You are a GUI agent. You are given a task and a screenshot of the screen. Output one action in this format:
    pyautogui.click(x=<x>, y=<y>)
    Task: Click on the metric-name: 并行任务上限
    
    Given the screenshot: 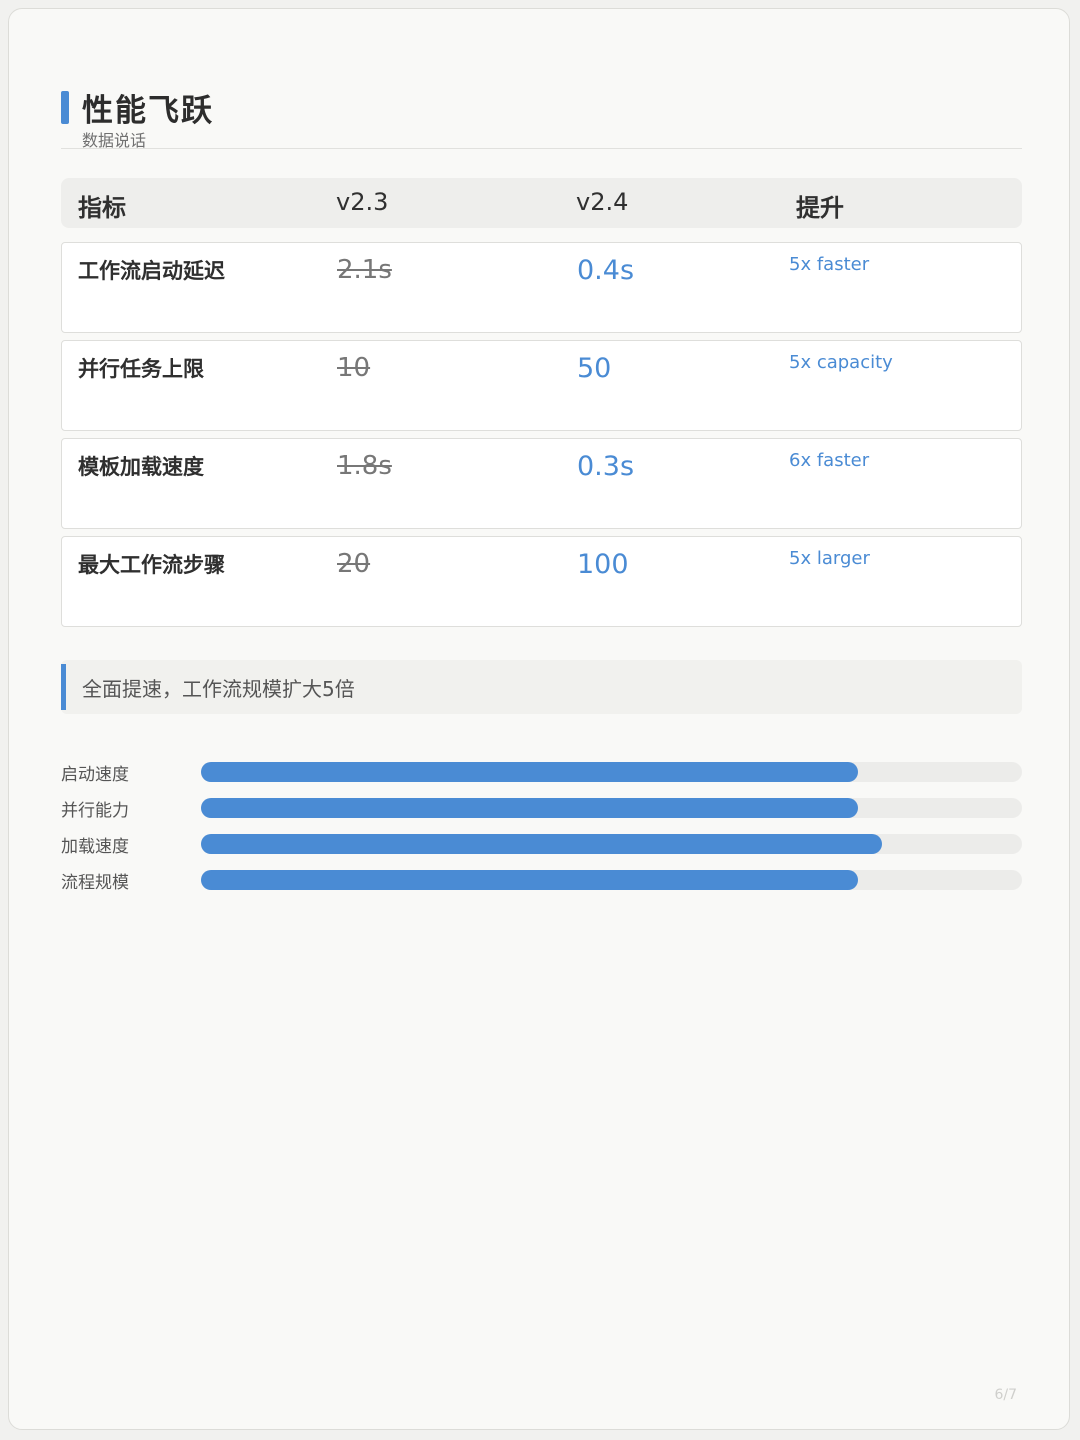 What is the action you would take?
    pyautogui.click(x=141, y=369)
    